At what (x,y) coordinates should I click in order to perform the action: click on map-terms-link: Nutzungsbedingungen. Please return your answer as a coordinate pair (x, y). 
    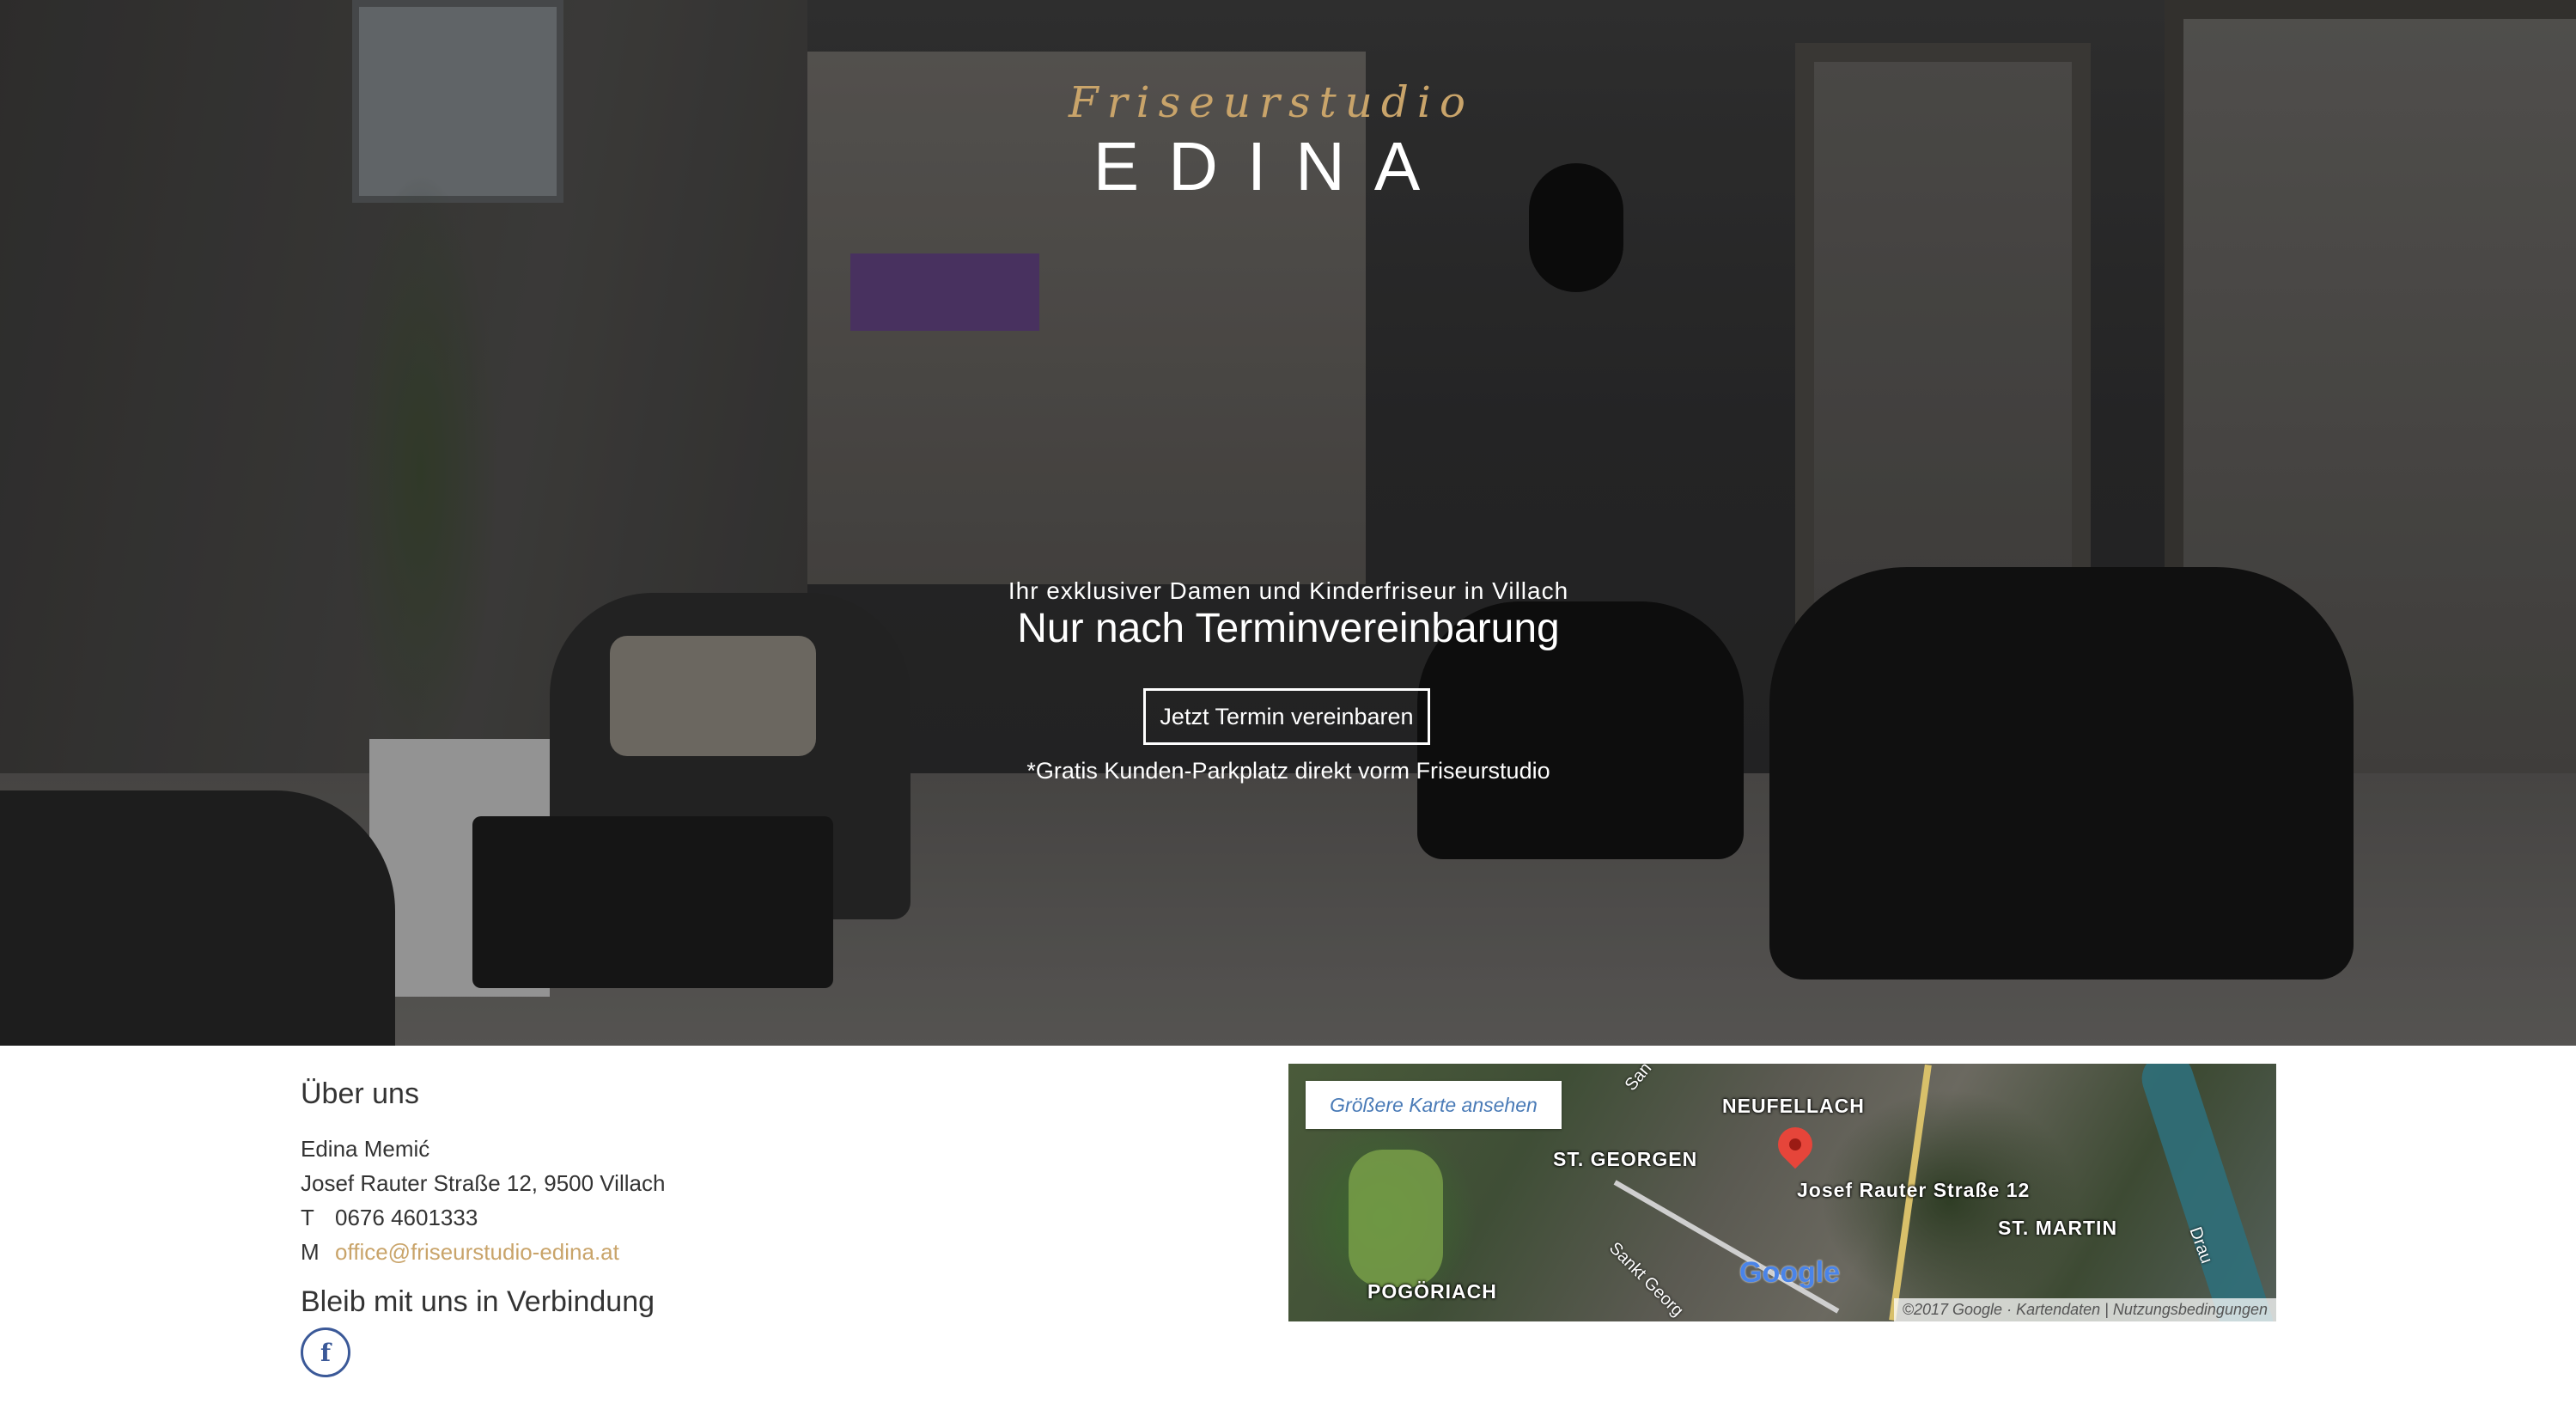
    Looking at the image, I should click on (2190, 1309).